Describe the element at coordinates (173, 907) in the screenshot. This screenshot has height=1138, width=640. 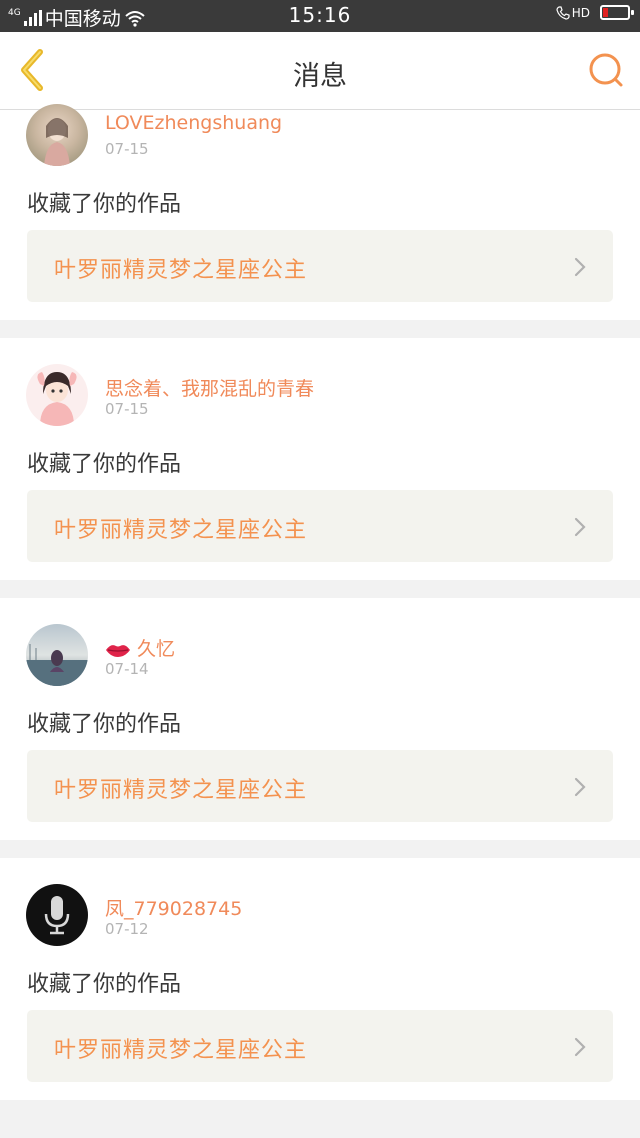
I see `username: 凤_779028745` at that location.